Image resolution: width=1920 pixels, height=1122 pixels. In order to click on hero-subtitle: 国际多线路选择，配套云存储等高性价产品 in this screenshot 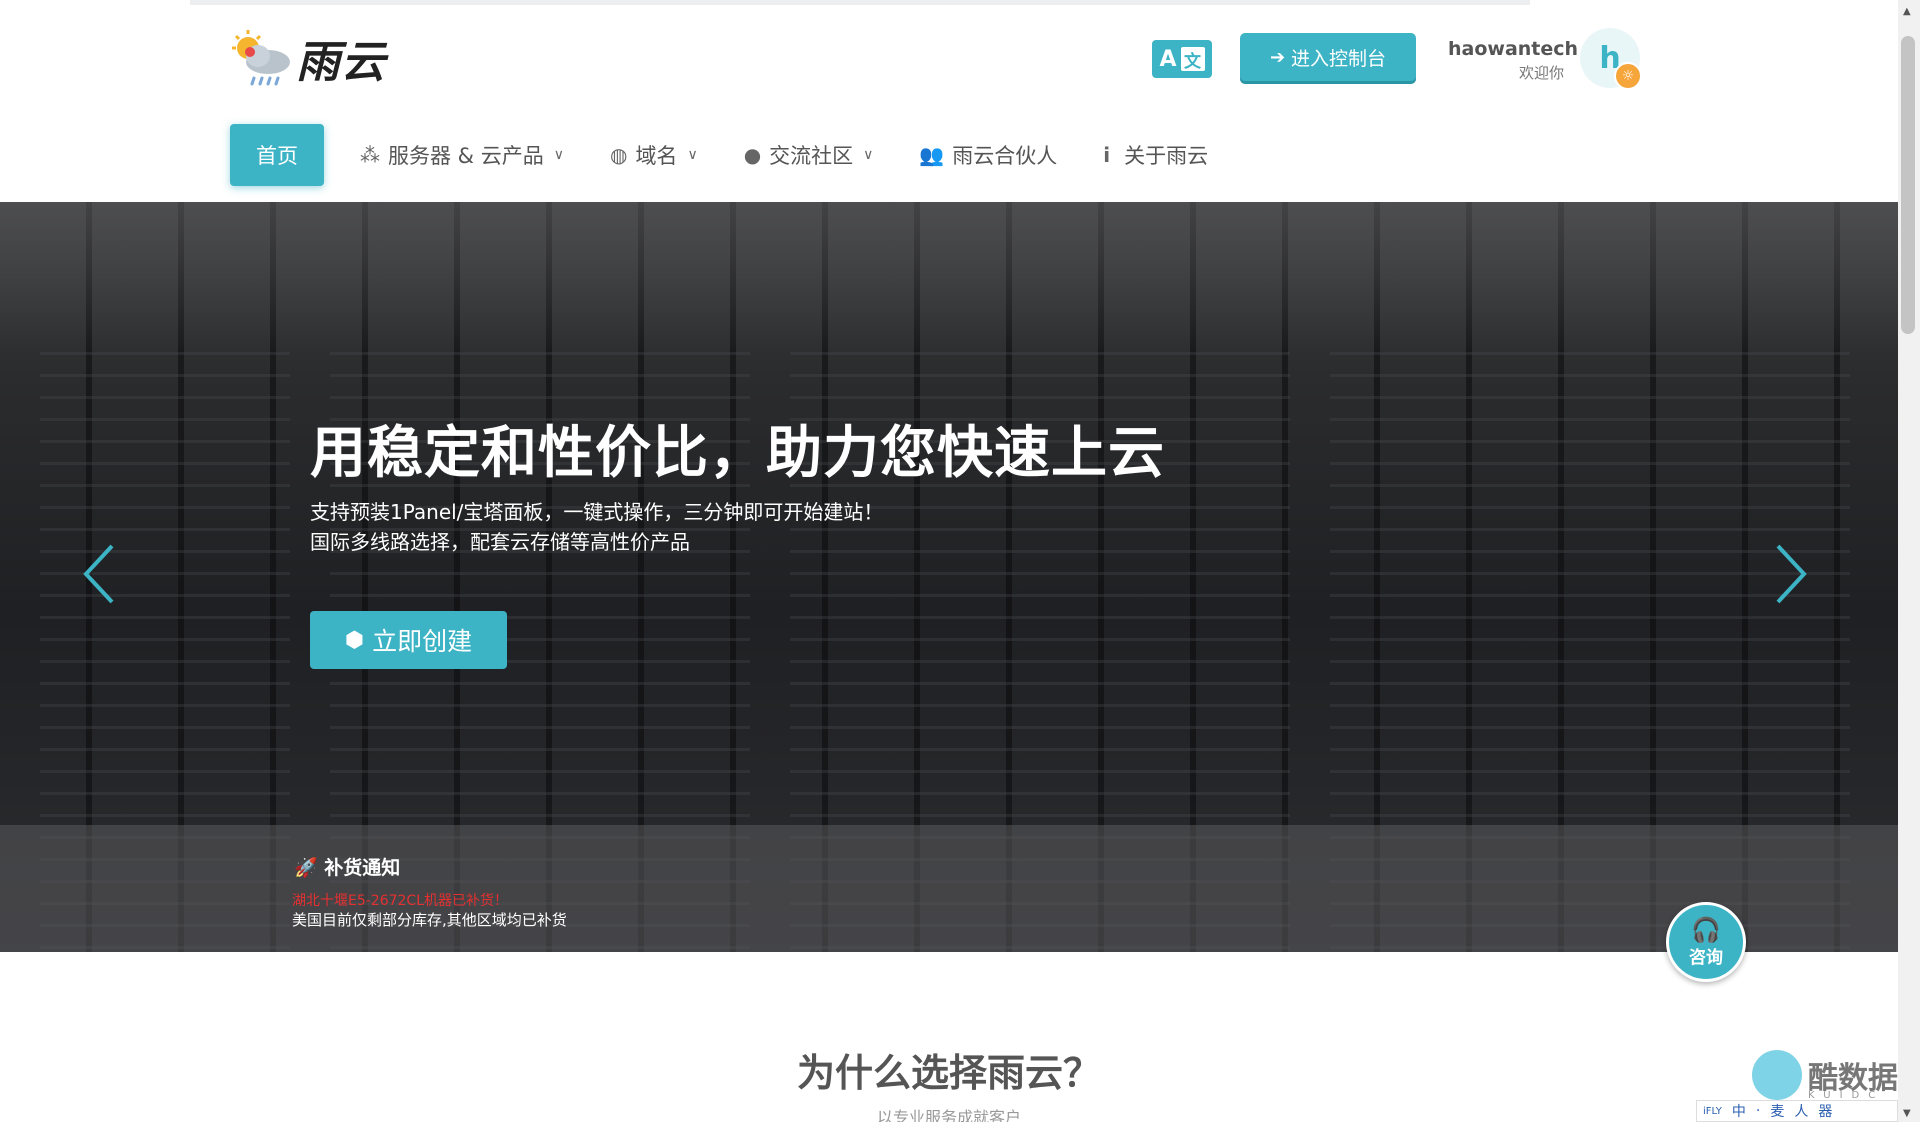, I will do `click(500, 542)`.